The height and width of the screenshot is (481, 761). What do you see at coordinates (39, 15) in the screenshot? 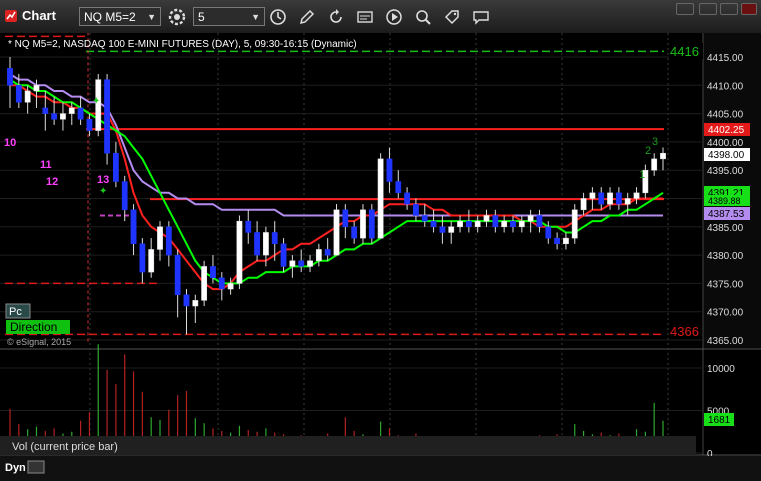
I see `window-title: Chart` at bounding box center [39, 15].